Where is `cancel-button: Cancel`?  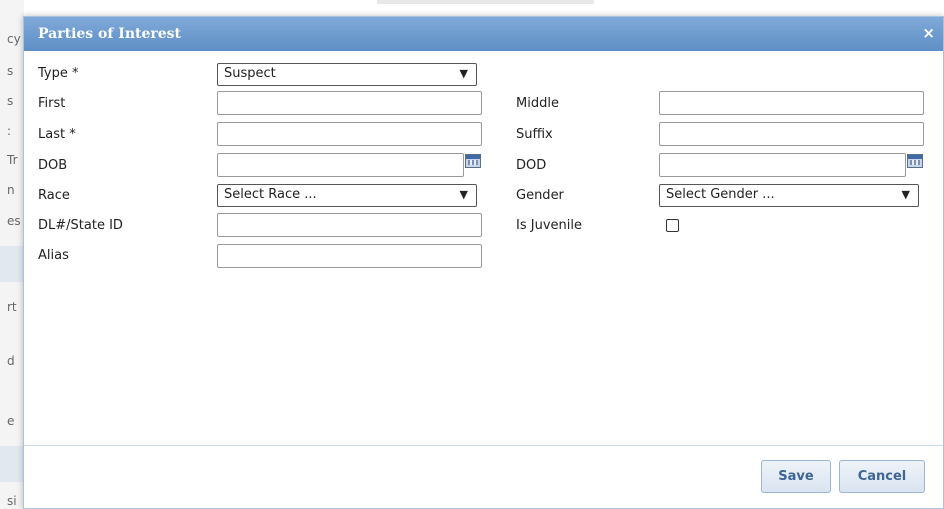 cancel-button: Cancel is located at coordinates (882, 476).